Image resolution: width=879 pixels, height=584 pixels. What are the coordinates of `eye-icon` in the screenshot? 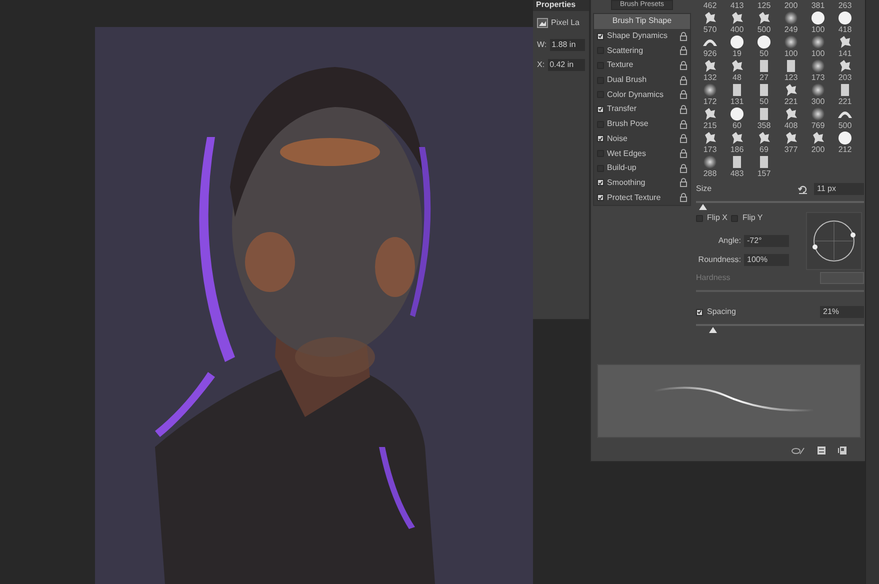 It's located at (798, 450).